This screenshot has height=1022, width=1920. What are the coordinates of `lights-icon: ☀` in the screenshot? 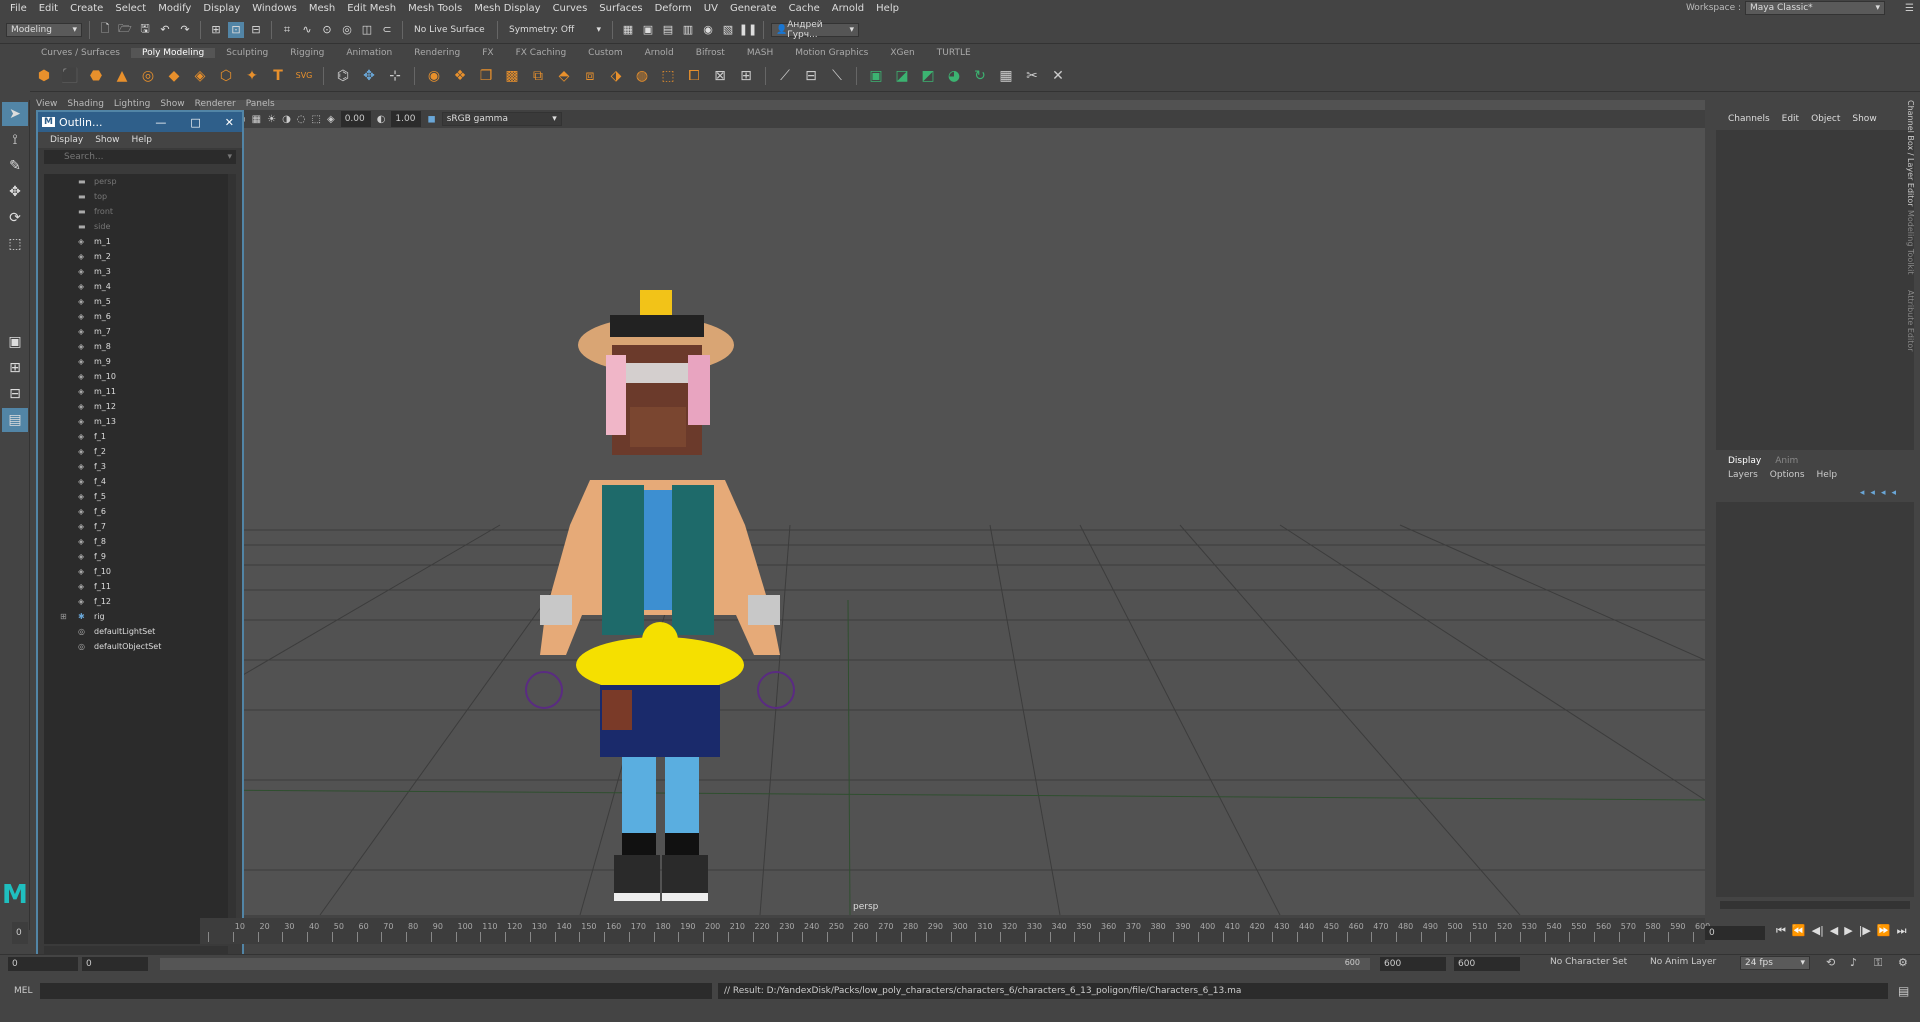 It's located at (271, 119).